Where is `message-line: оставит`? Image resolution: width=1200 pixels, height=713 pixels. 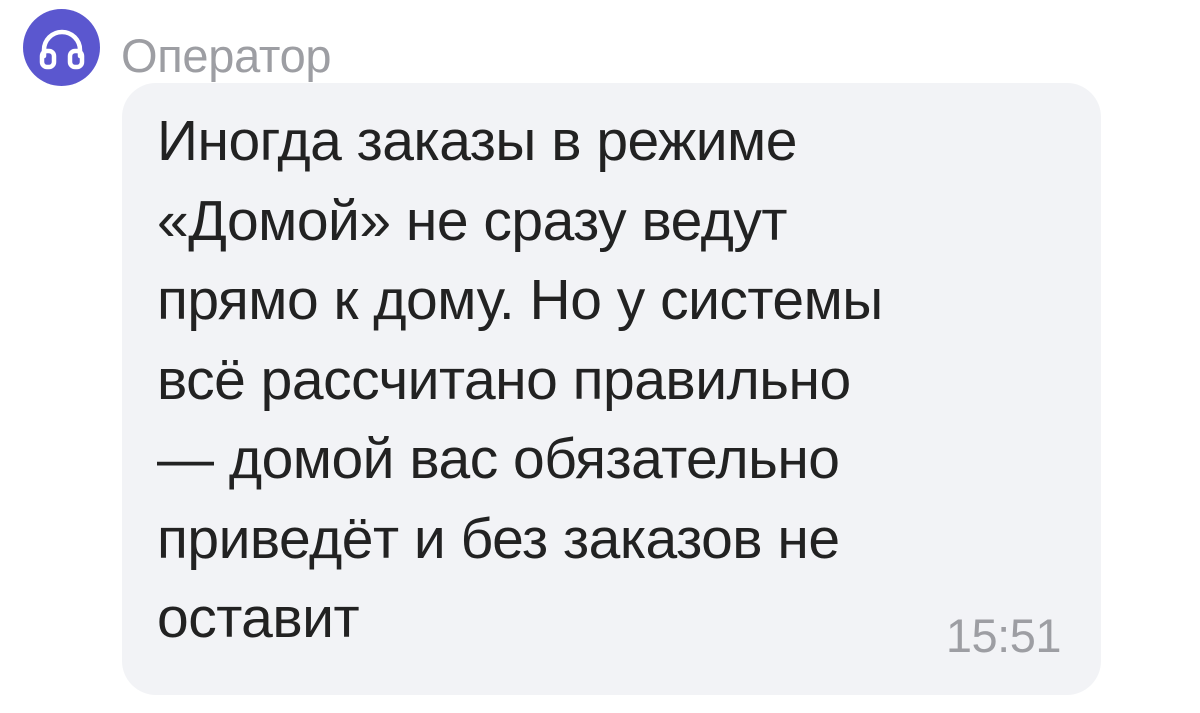
message-line: оставит is located at coordinates (258, 618).